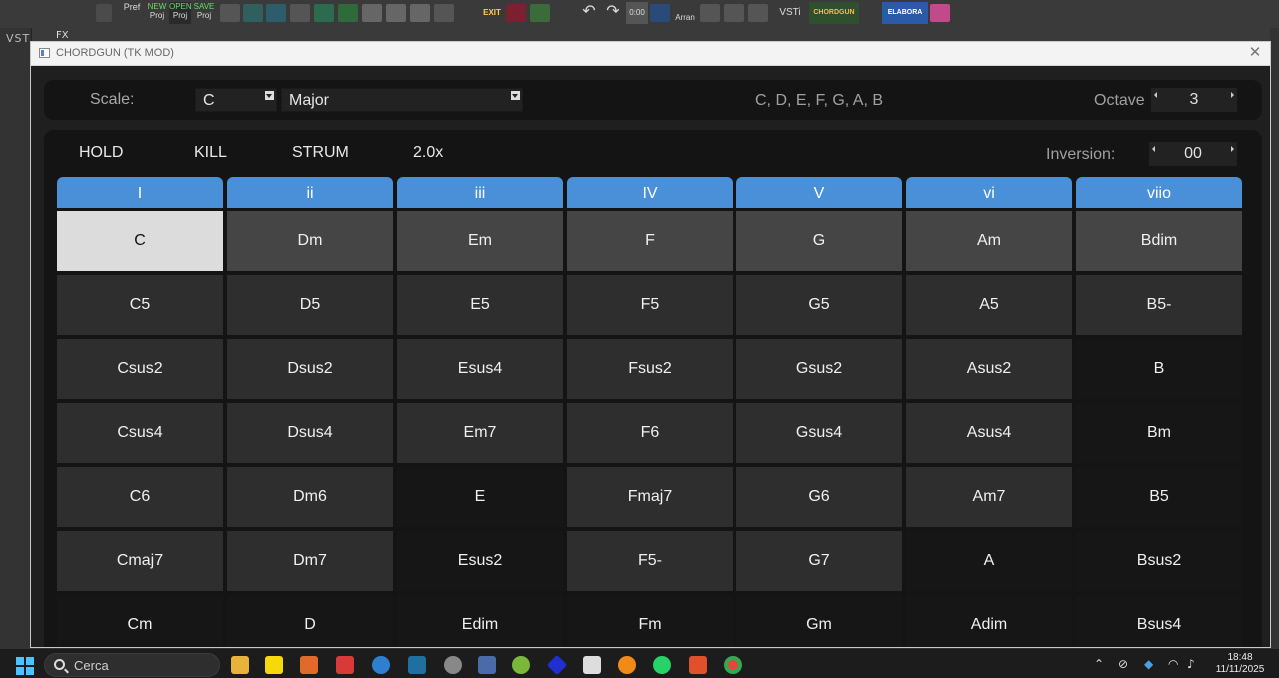 The width and height of the screenshot is (1279, 678). What do you see at coordinates (274, 665) in the screenshot?
I see `sticky-notes-icon` at bounding box center [274, 665].